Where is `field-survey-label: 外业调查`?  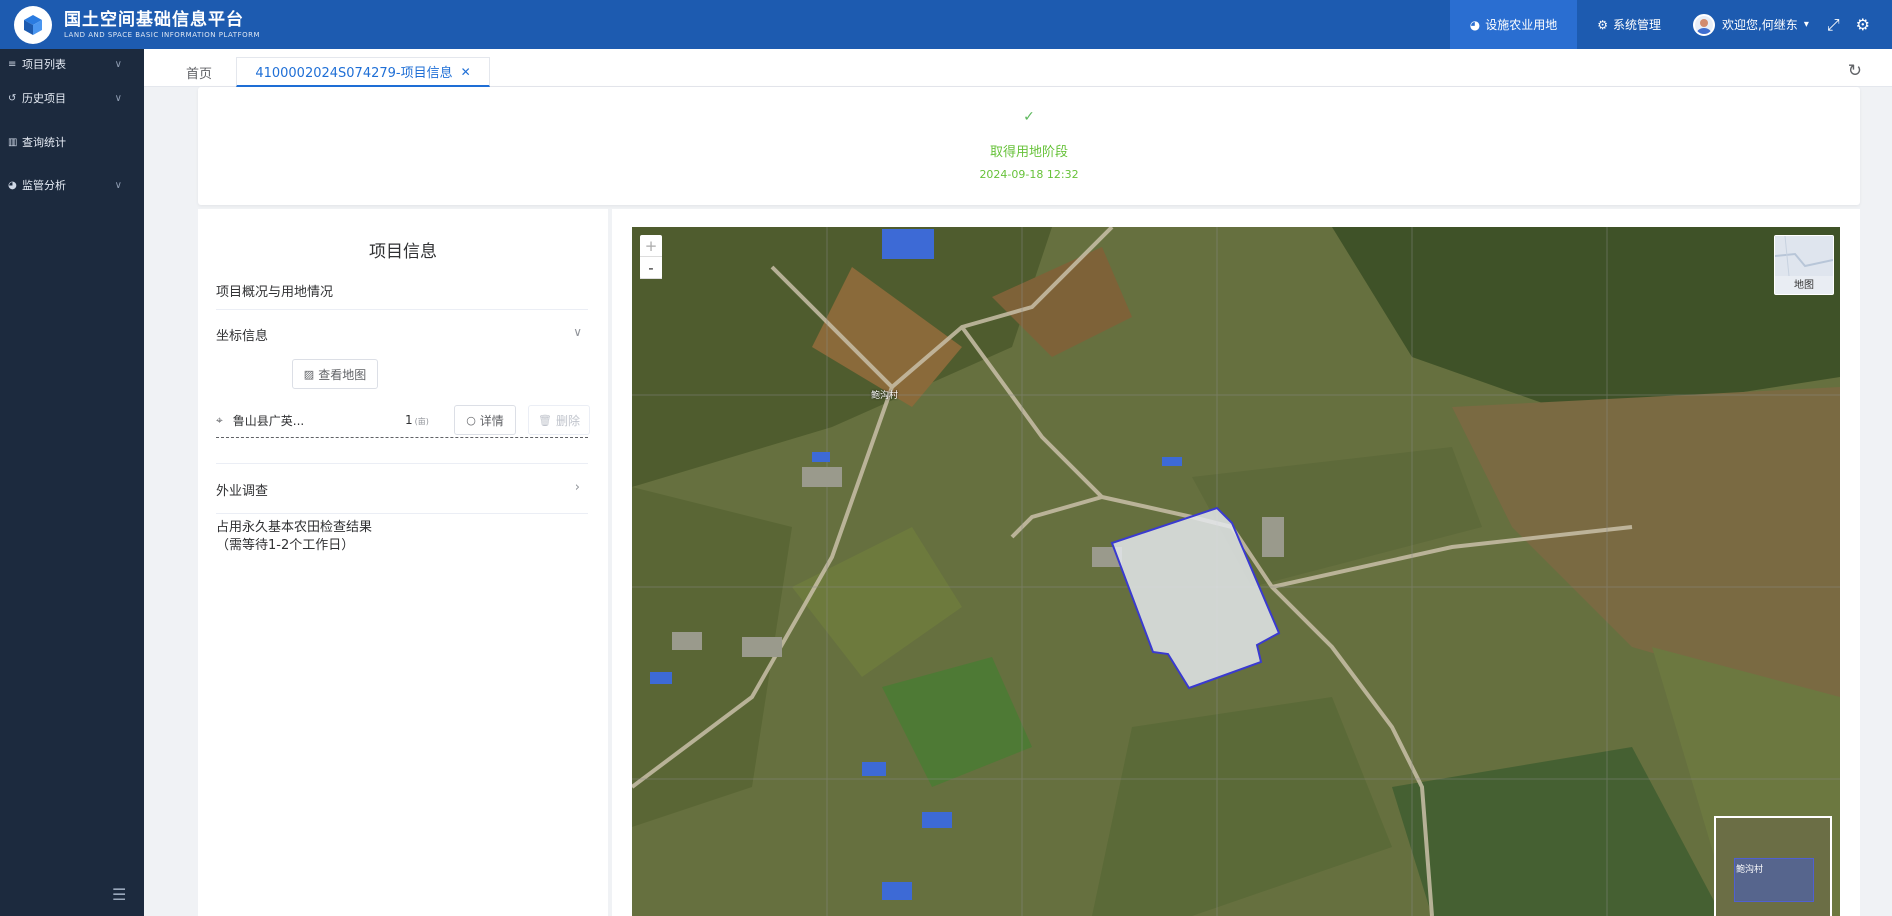 field-survey-label: 外业调查 is located at coordinates (242, 491).